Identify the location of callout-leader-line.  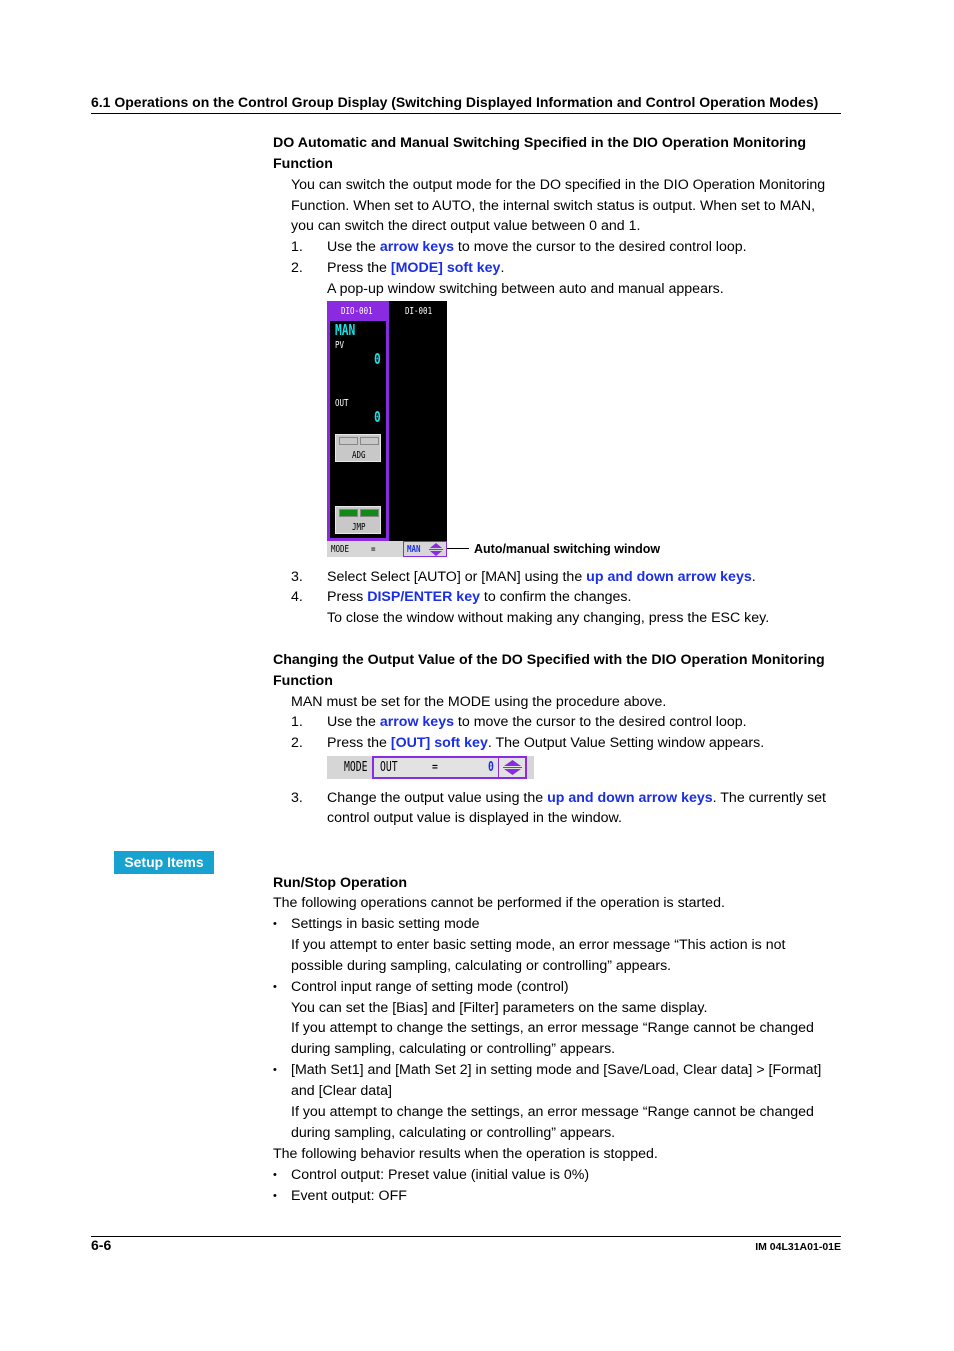
(458, 548).